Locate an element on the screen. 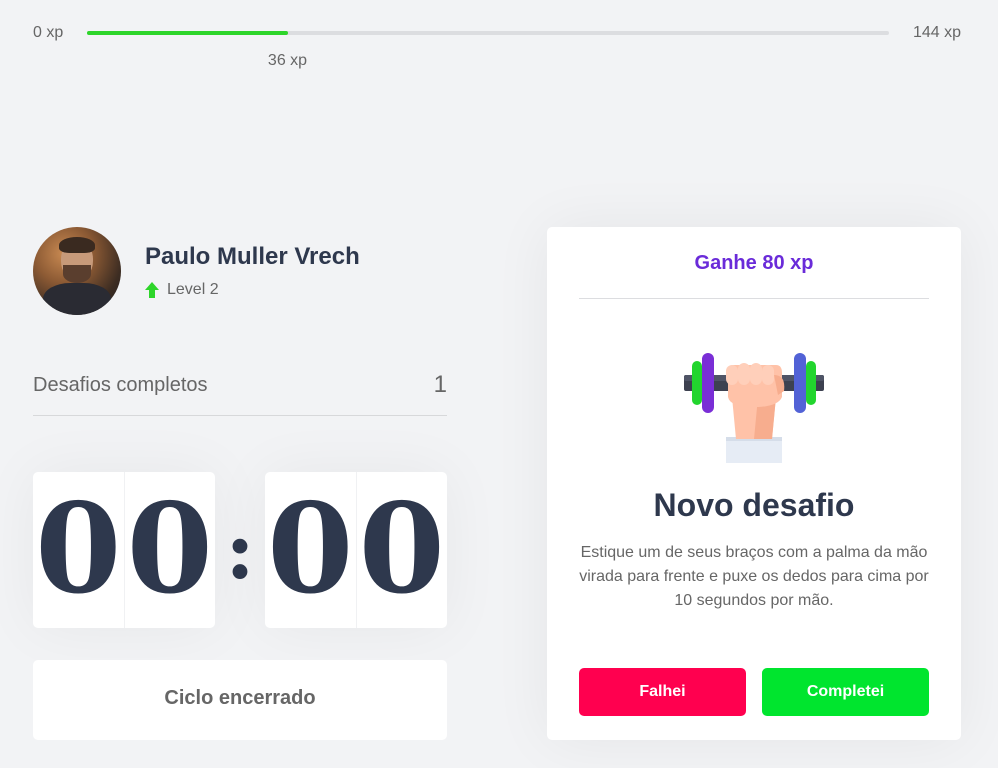 Image resolution: width=998 pixels, height=768 pixels. profile: Paulo Muller Vrech Level 2 is located at coordinates (196, 271).